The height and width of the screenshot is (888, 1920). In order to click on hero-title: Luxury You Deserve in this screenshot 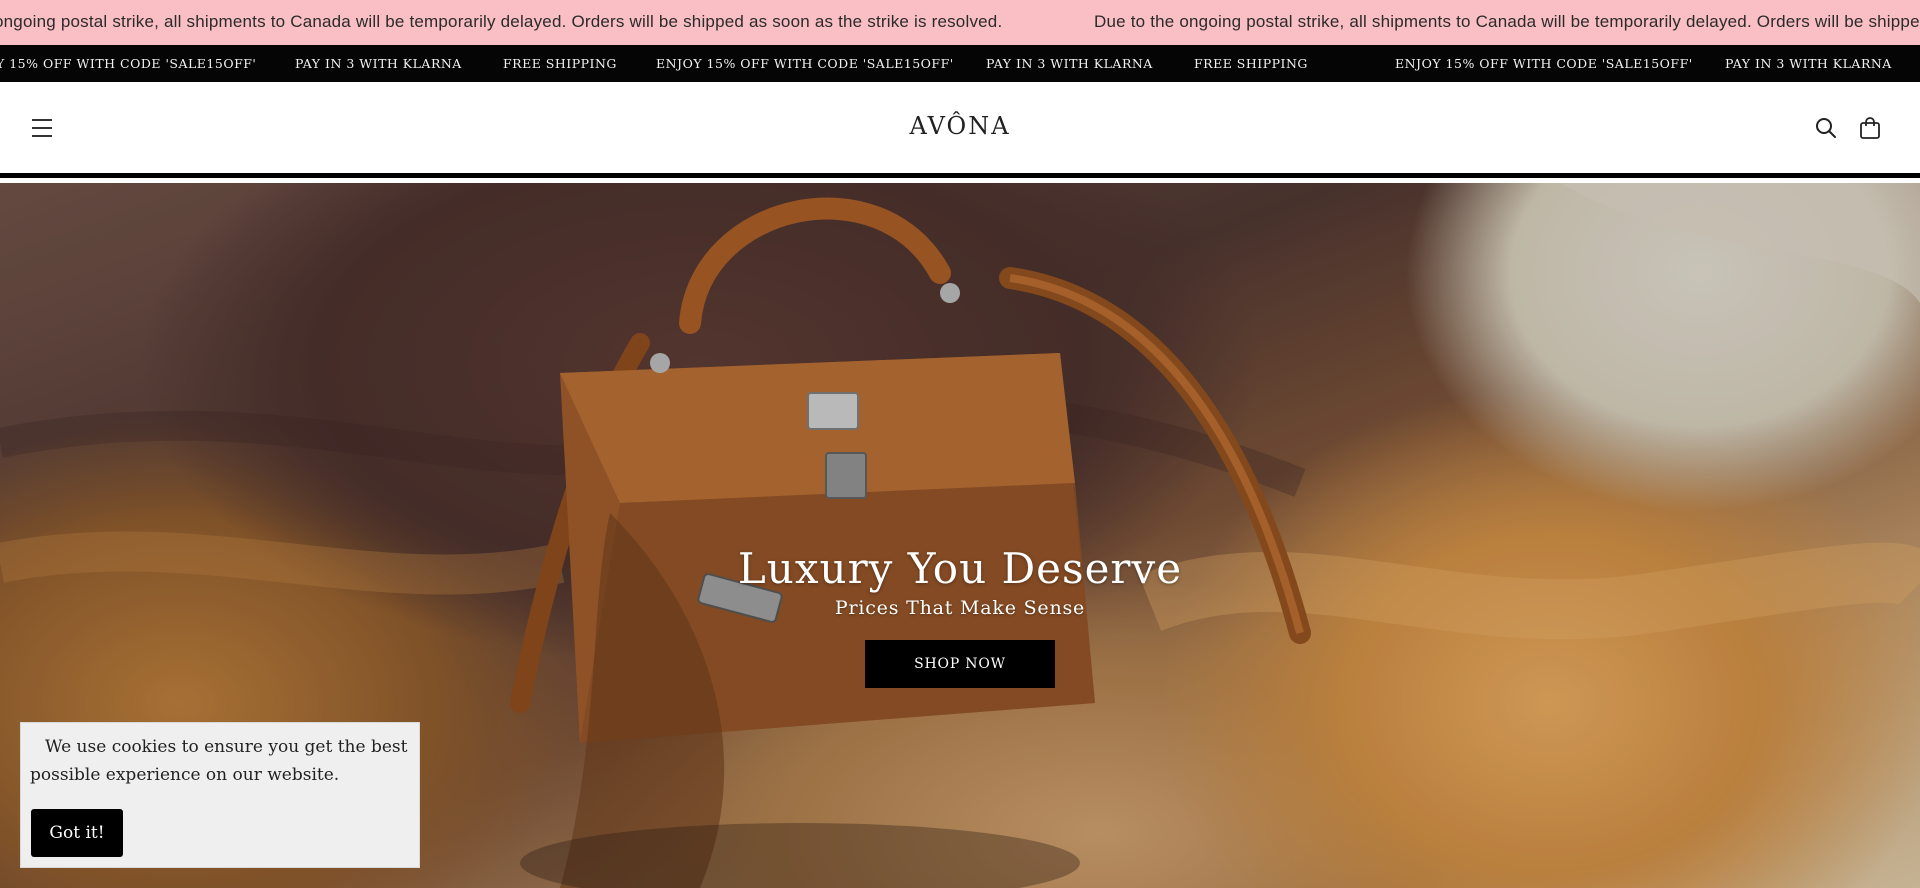, I will do `click(960, 568)`.